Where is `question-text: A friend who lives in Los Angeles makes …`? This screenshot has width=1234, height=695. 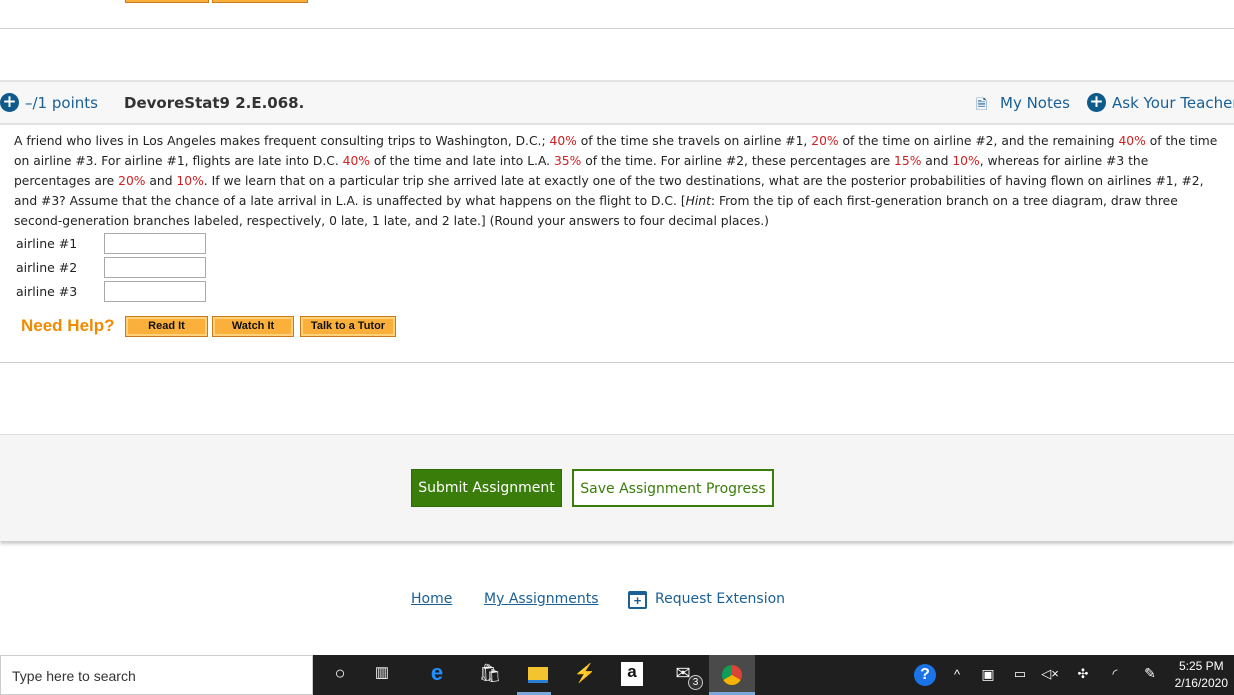 question-text: A friend who lives in Los Angeles makes … is located at coordinates (621, 181).